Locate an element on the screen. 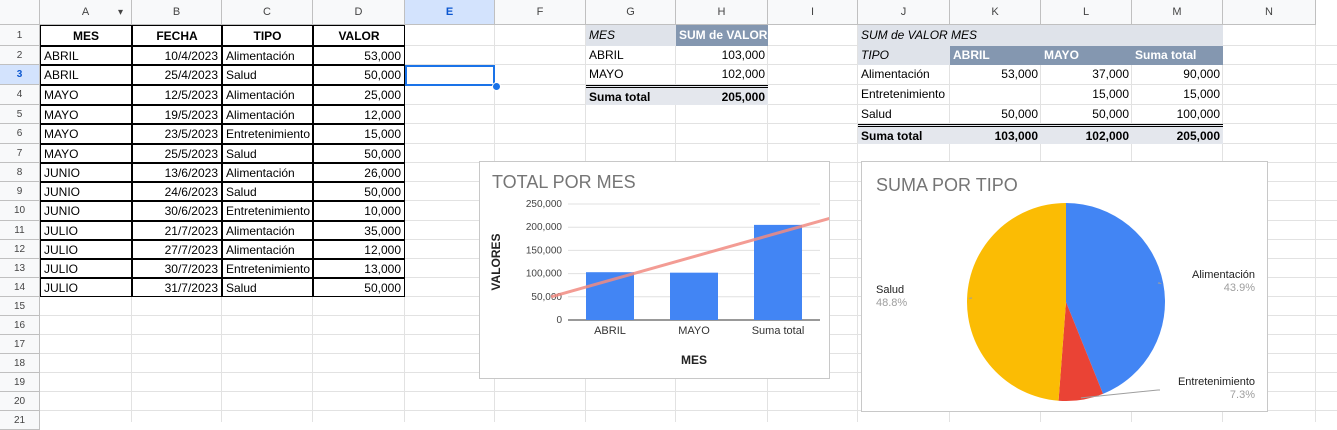 The image size is (1337, 430). column-header-i: I is located at coordinates (813, 12).